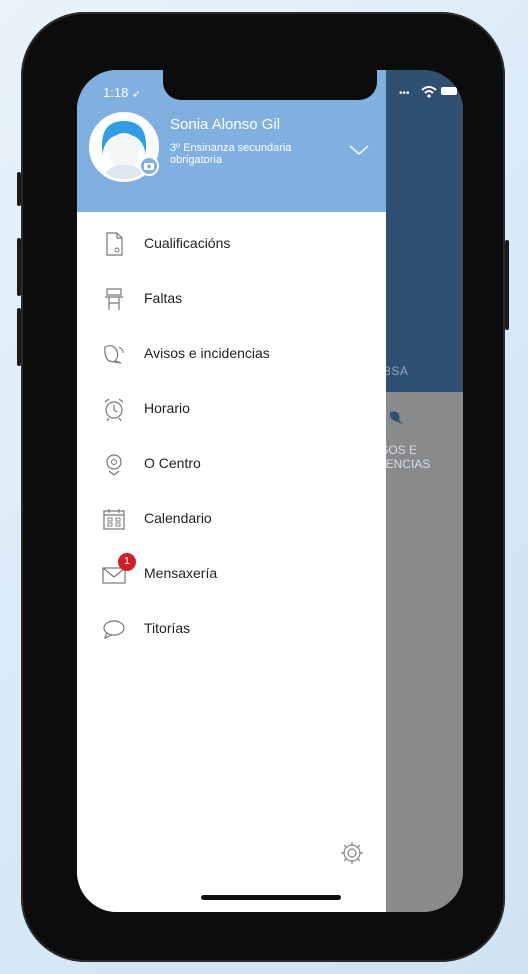 This screenshot has width=528, height=974. Describe the element at coordinates (114, 299) in the screenshot. I see `desk-icon` at that location.